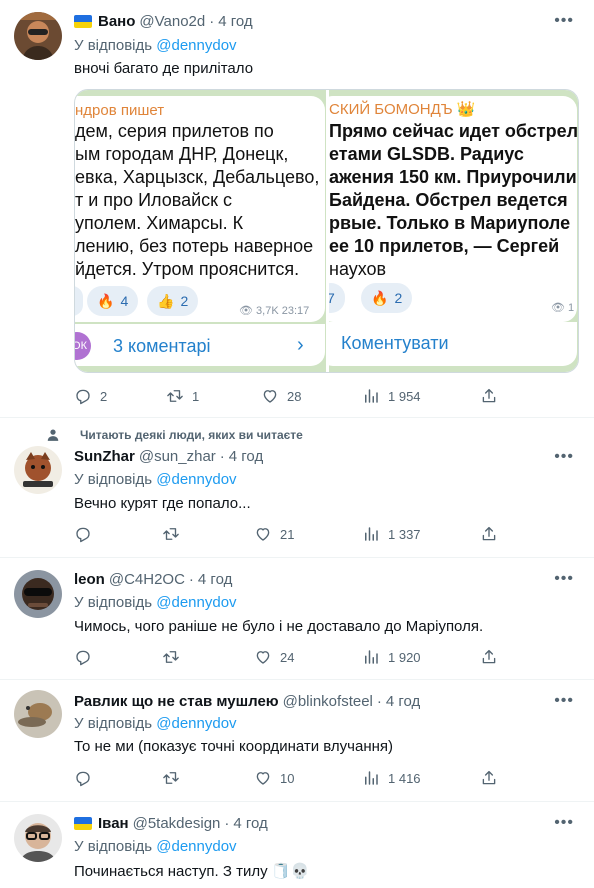 The height and width of the screenshot is (888, 594). Describe the element at coordinates (466, 109) in the screenshot. I see `crown-icon: 👑` at that location.